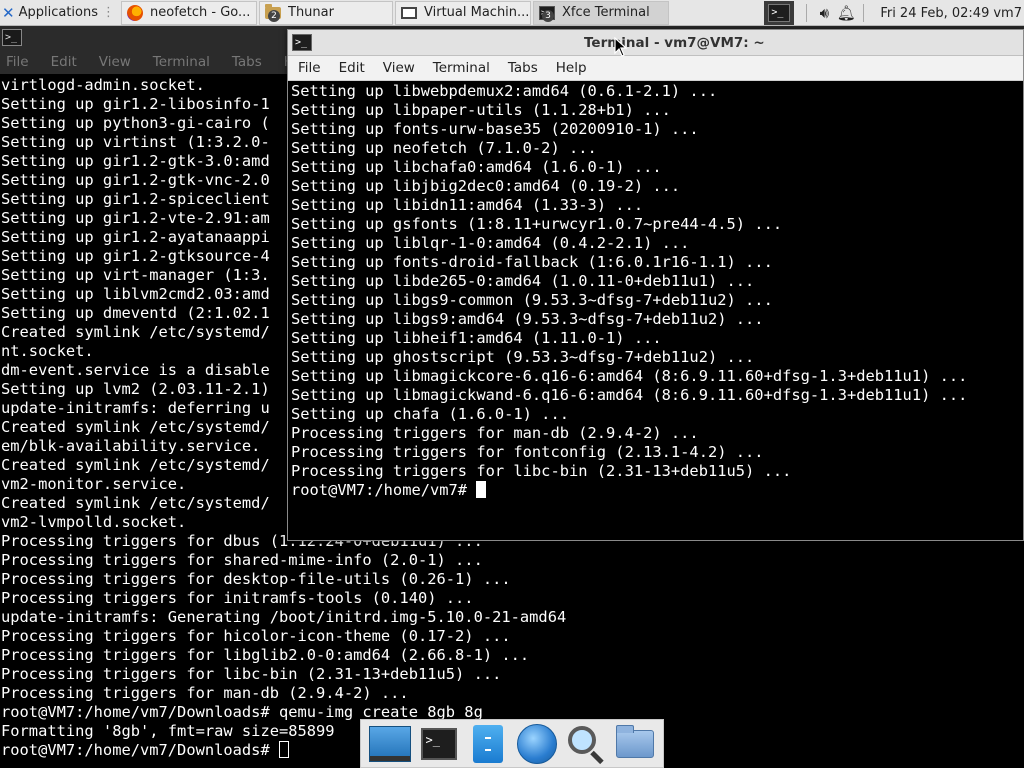 The height and width of the screenshot is (768, 1024). I want to click on folder-icon, so click(634, 741).